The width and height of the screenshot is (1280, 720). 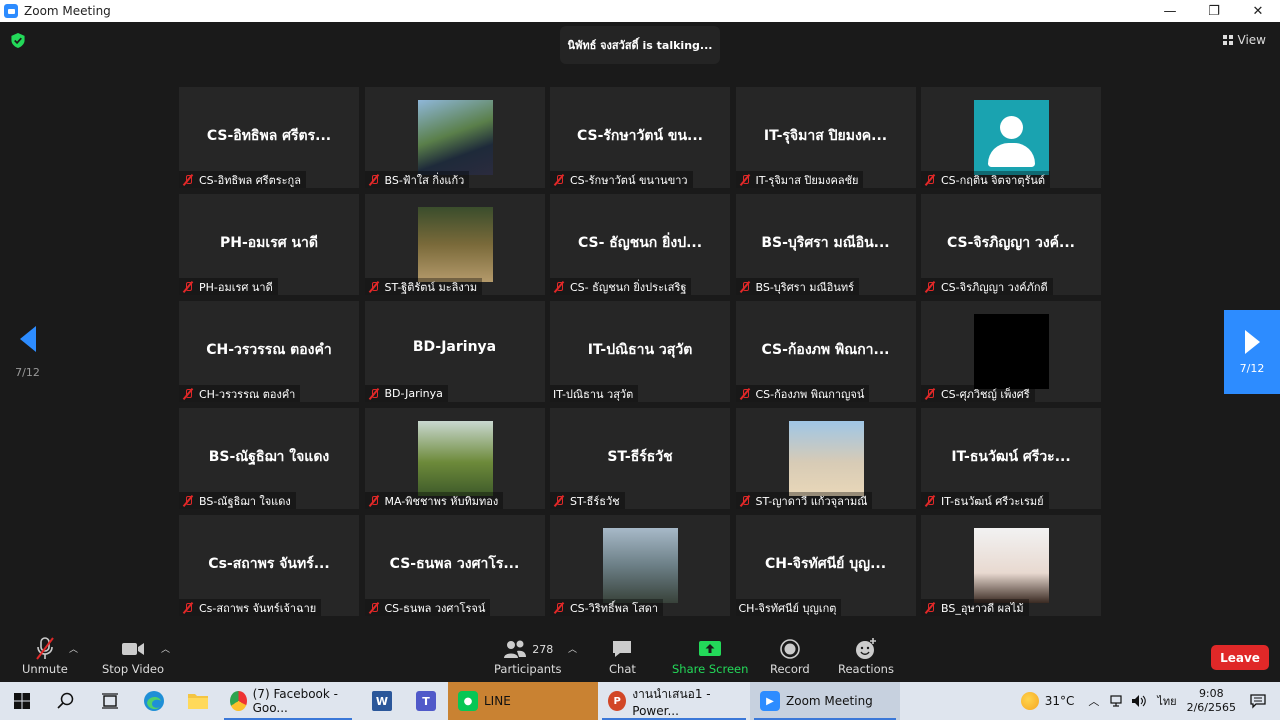 I want to click on participant-tile: ST-ธีร์ธวัช ST-ธีร์ธวัช, so click(x=640, y=458).